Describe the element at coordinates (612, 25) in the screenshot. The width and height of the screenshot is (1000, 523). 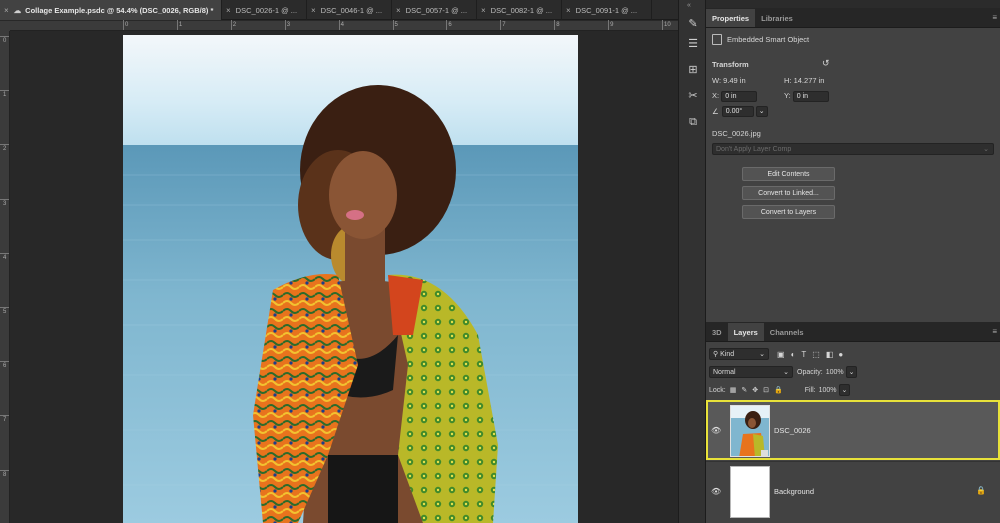
I see `ruler-label: 9` at that location.